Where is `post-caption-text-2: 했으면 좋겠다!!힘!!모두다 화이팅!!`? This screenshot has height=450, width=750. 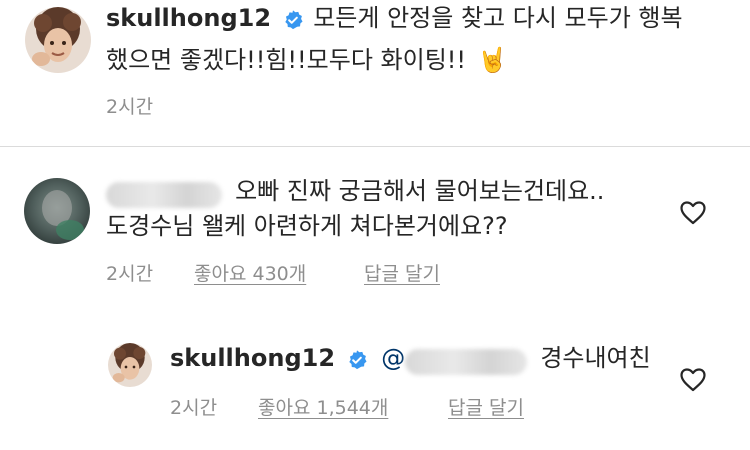 post-caption-text-2: 했으면 좋겠다!!힘!!모두다 화이팅!! is located at coordinates (286, 60).